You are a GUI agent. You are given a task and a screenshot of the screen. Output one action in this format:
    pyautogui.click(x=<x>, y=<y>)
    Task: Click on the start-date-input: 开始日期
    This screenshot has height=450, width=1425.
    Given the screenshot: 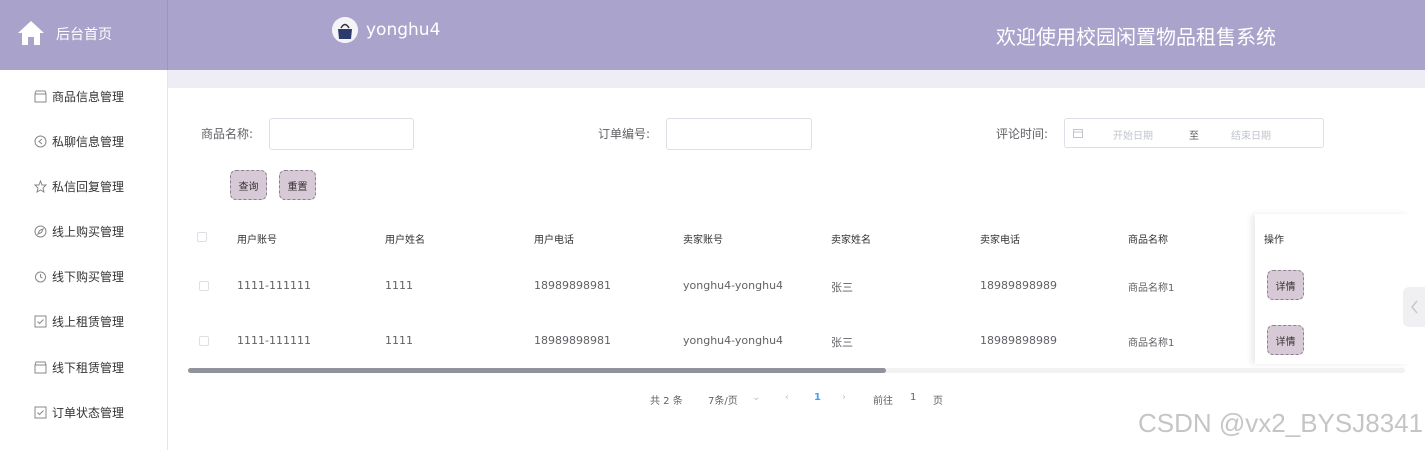 What is the action you would take?
    pyautogui.click(x=1133, y=134)
    